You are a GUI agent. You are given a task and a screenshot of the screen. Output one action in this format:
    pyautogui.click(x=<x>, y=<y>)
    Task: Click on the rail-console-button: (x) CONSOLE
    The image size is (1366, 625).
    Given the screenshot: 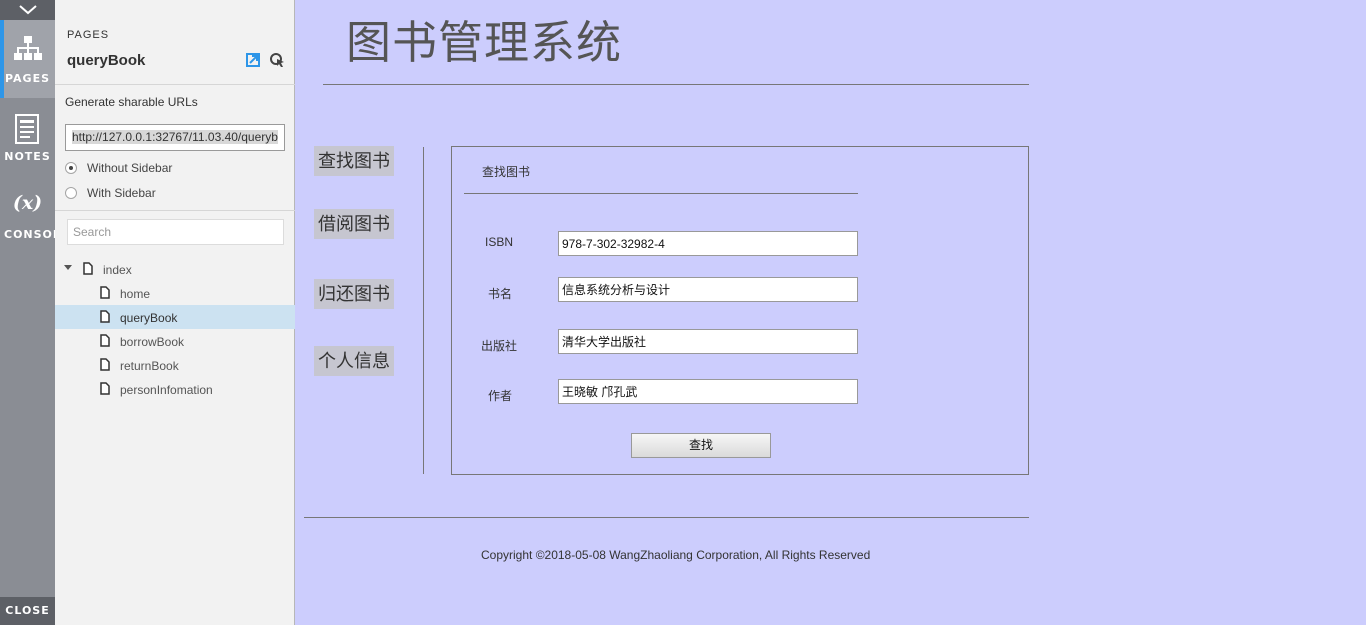 What is the action you would take?
    pyautogui.click(x=34, y=216)
    